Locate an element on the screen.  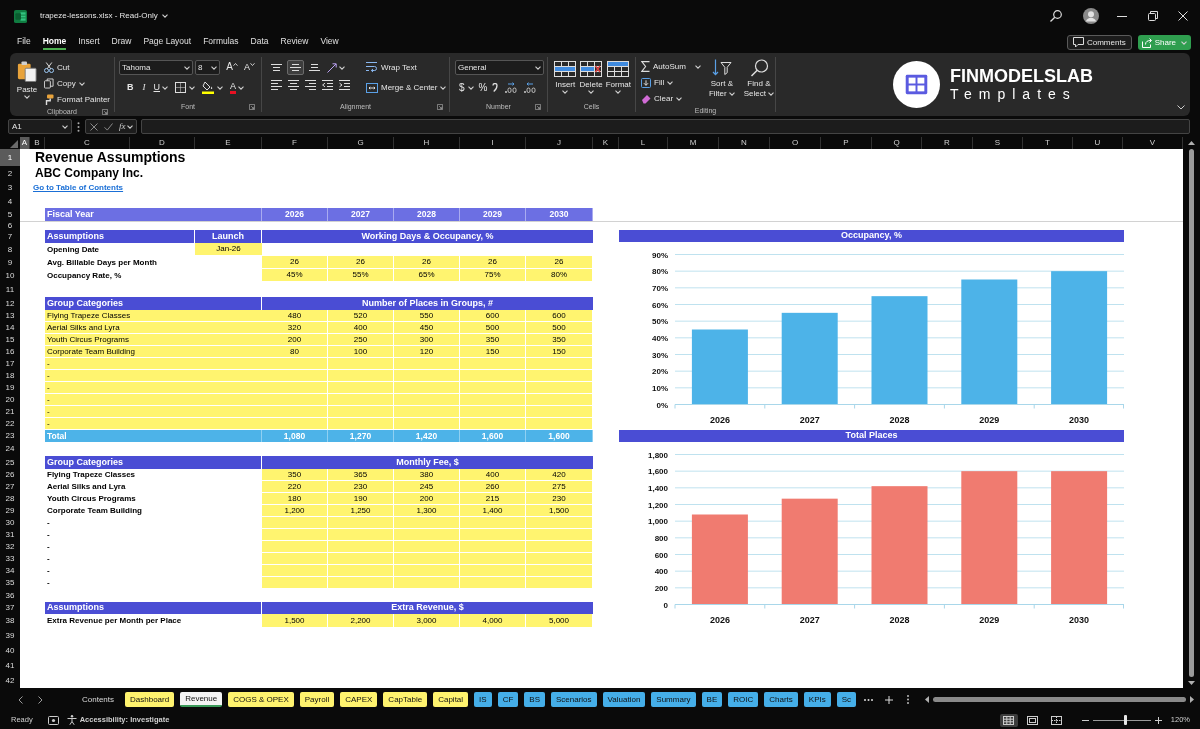
row-header: 10 is located at coordinates (10, 275).